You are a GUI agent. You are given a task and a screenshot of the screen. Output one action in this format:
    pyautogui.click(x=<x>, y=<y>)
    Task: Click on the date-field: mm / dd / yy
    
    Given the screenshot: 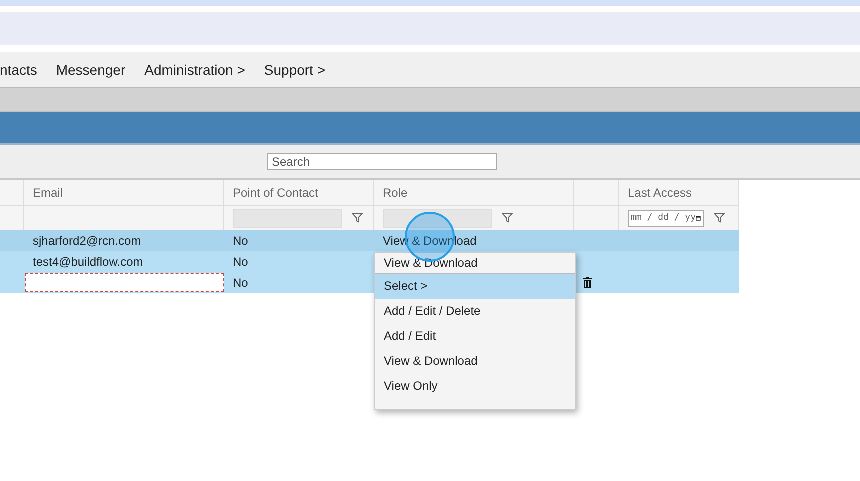 What is the action you would take?
    pyautogui.click(x=666, y=218)
    